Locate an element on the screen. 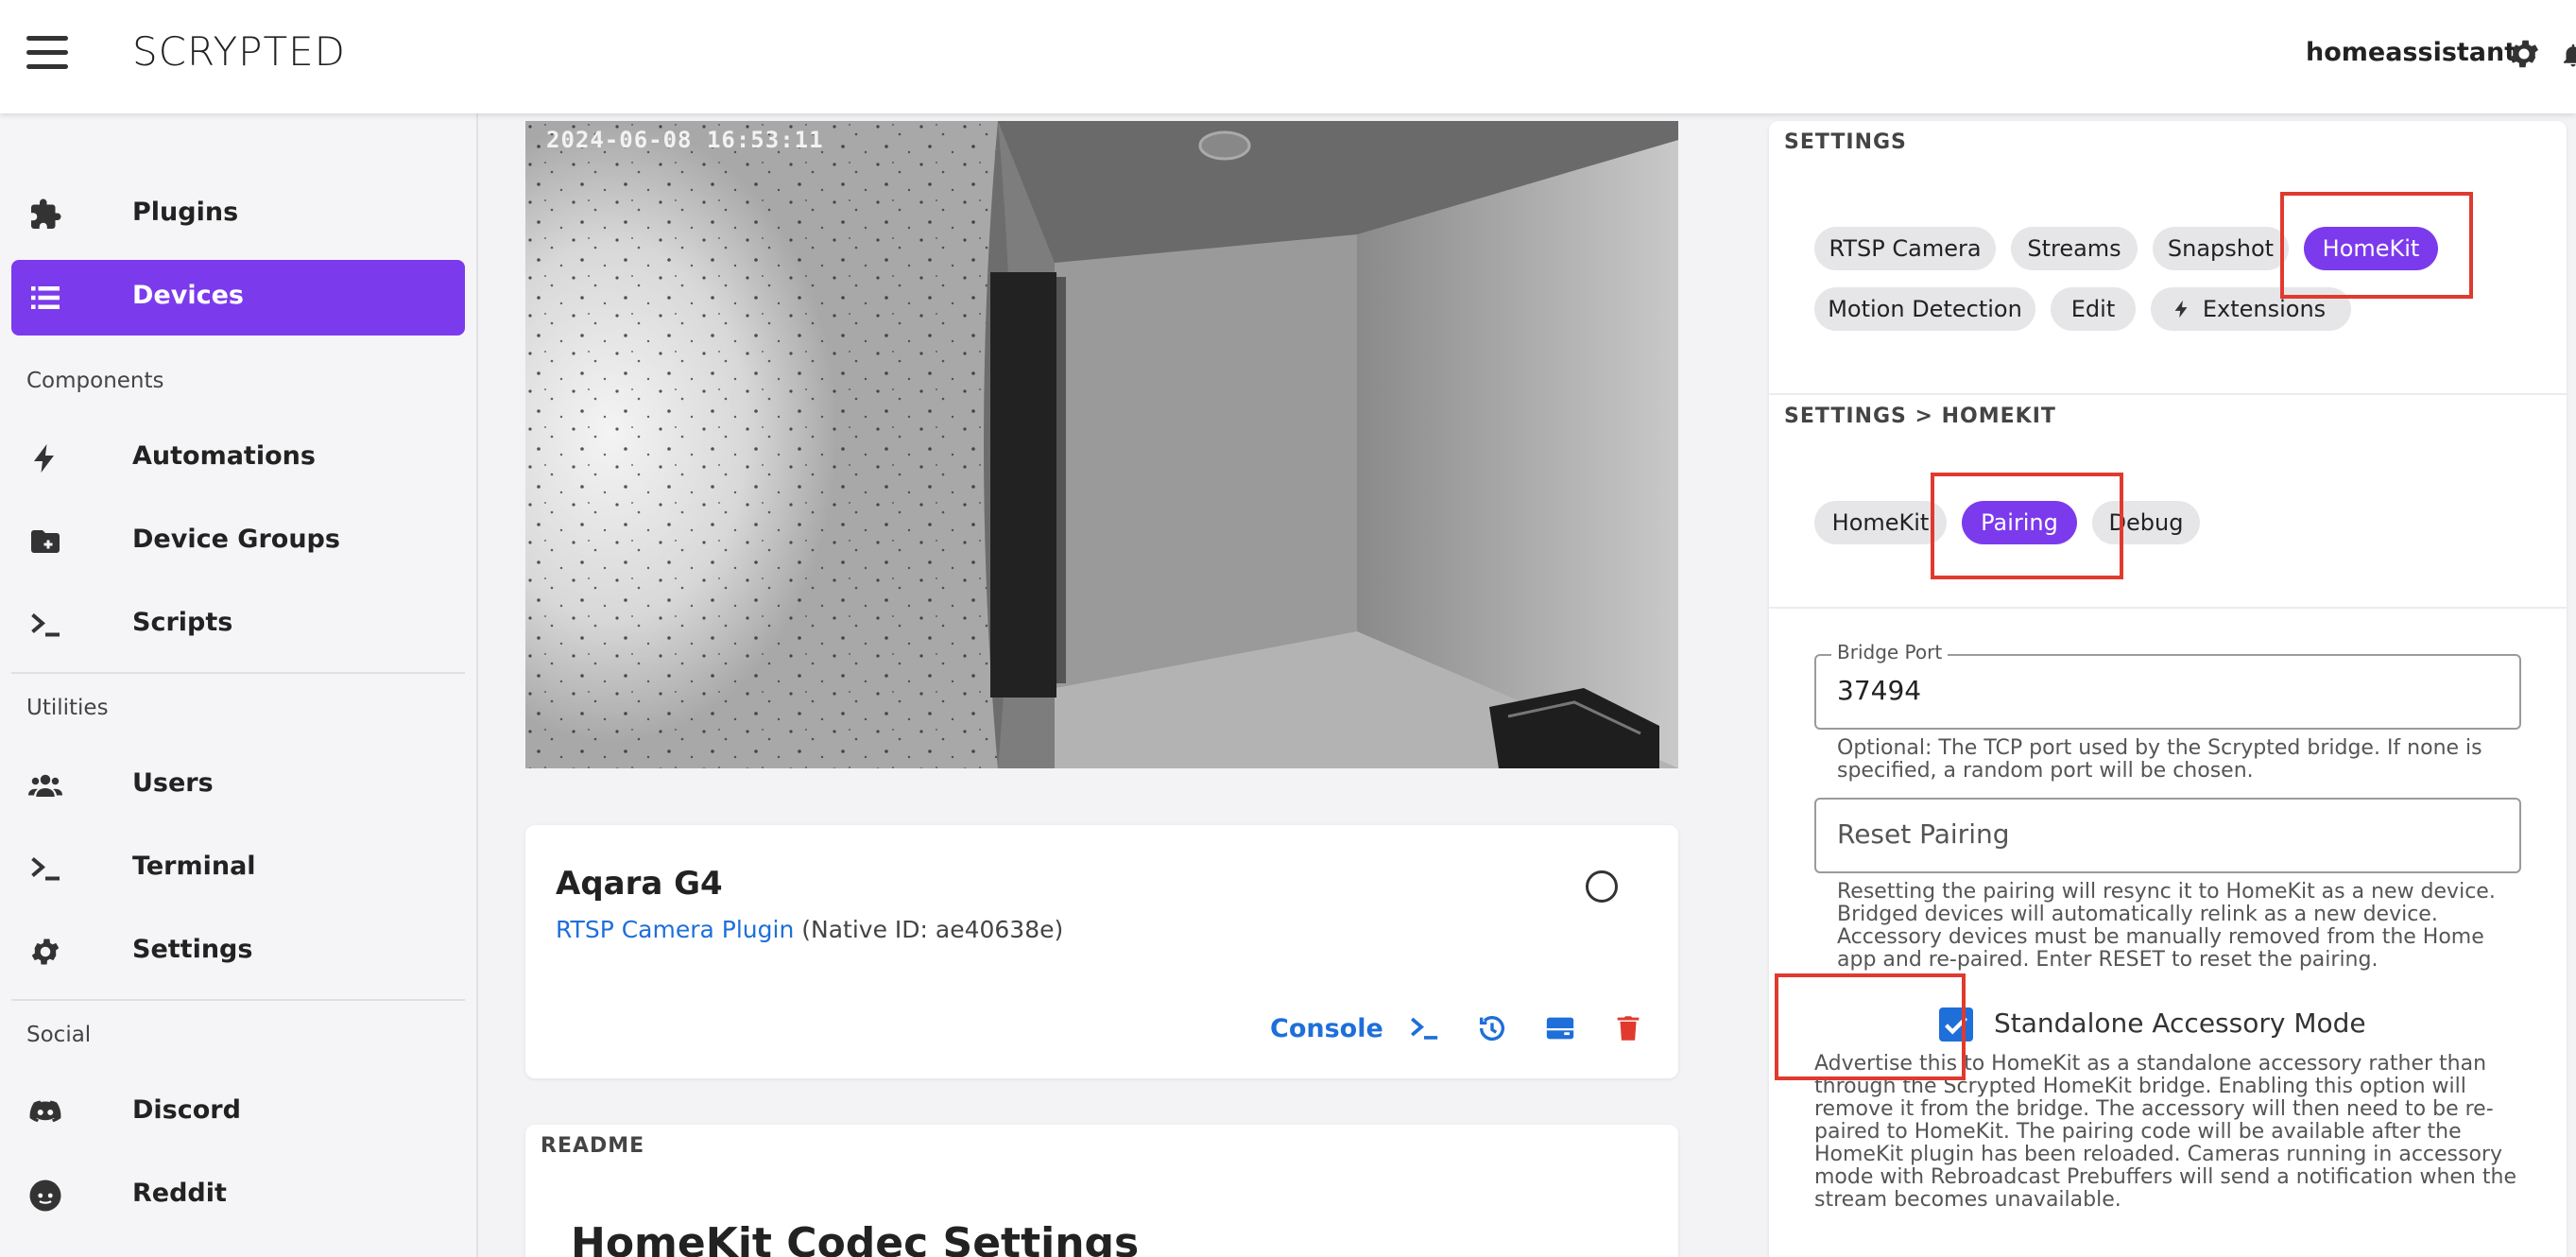 The image size is (2576, 1257). settings-label: SETTINGS is located at coordinates (1845, 142).